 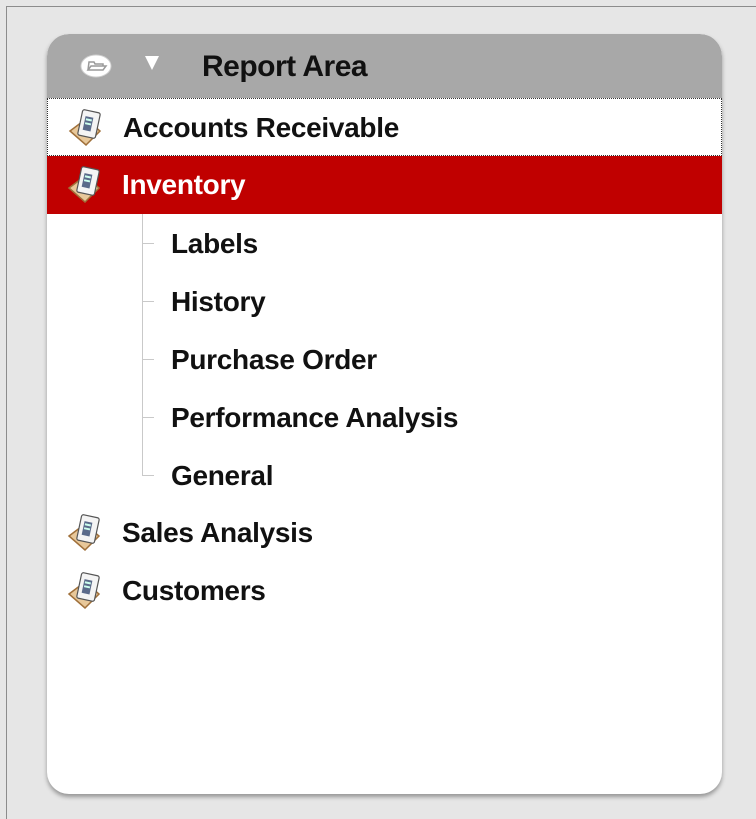 I want to click on tree-item-label: Labels, so click(x=214, y=243).